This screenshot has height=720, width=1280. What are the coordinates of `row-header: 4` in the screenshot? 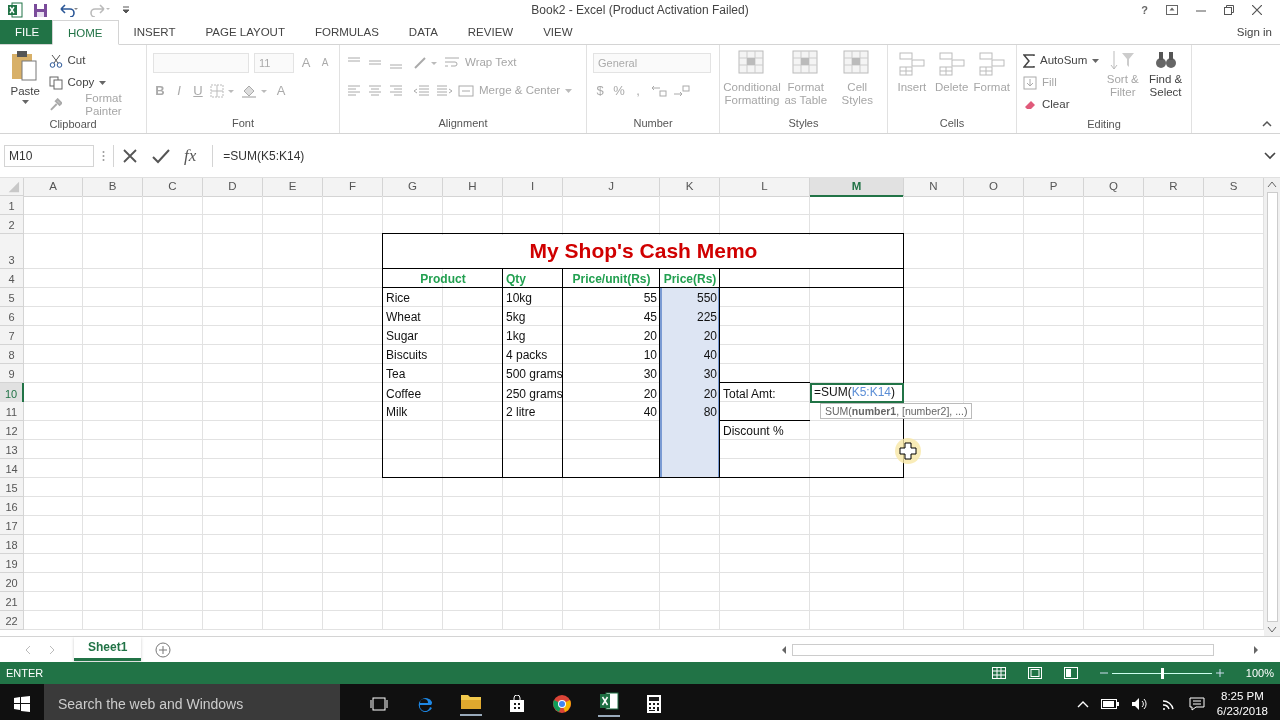 It's located at (12, 278).